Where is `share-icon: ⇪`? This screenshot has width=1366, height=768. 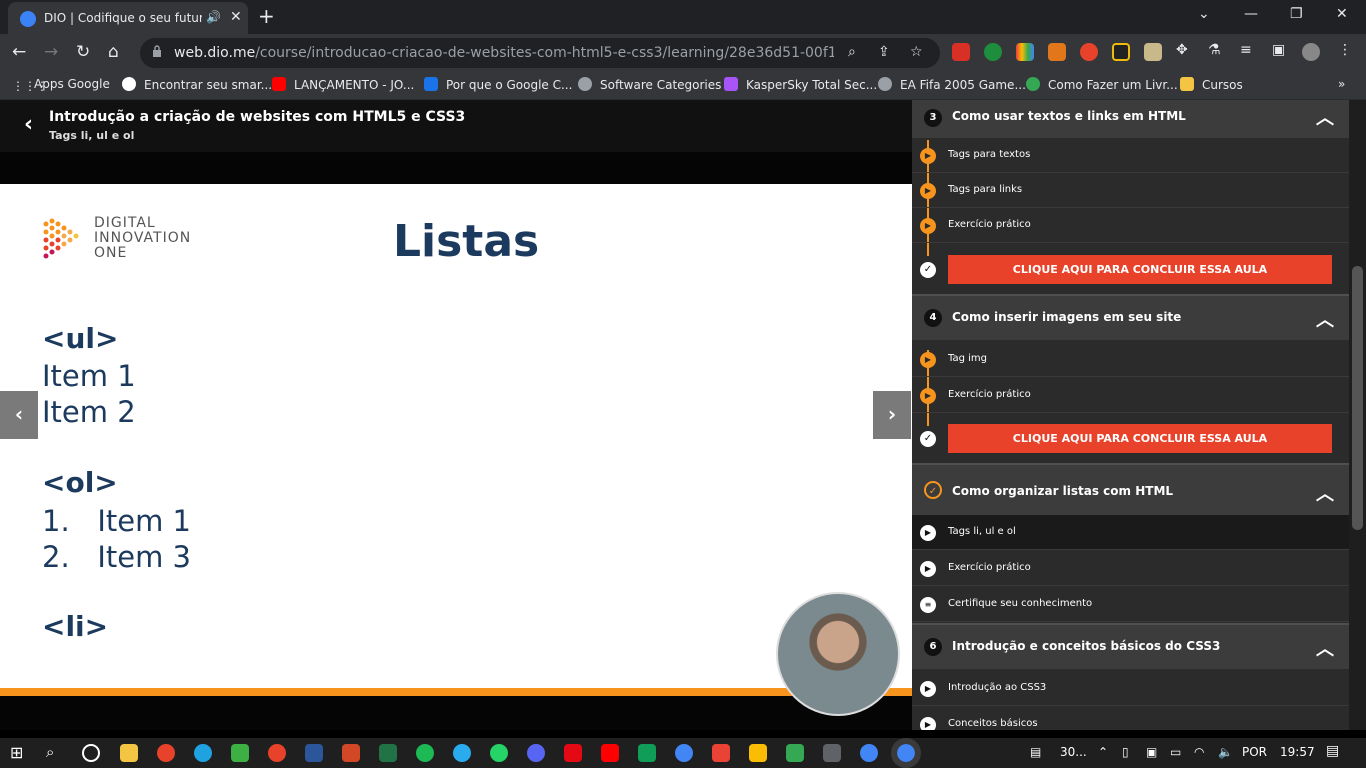 share-icon: ⇪ is located at coordinates (884, 52).